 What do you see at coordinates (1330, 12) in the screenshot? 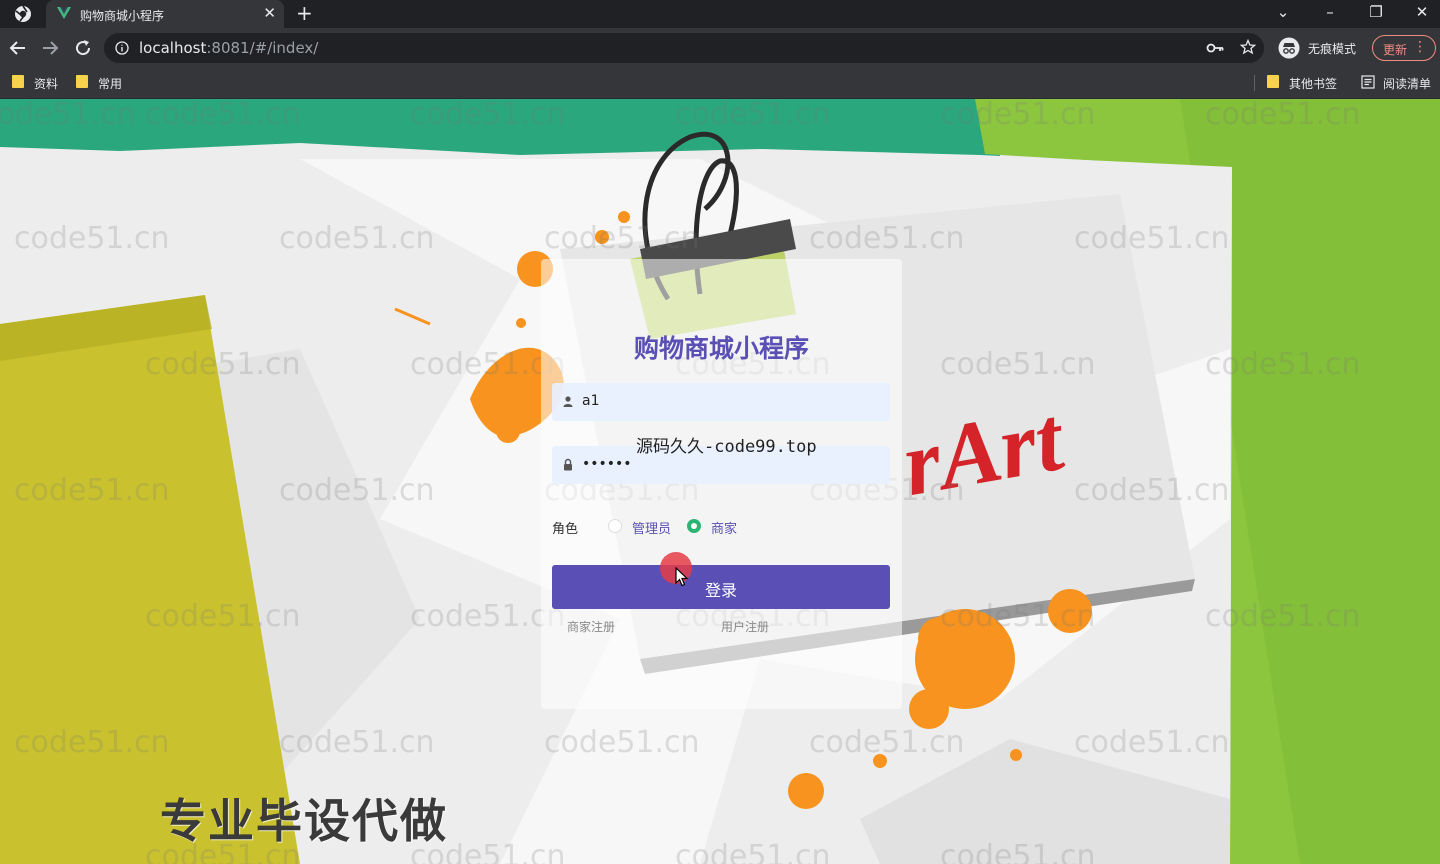
I see `minimize-icon: –` at bounding box center [1330, 12].